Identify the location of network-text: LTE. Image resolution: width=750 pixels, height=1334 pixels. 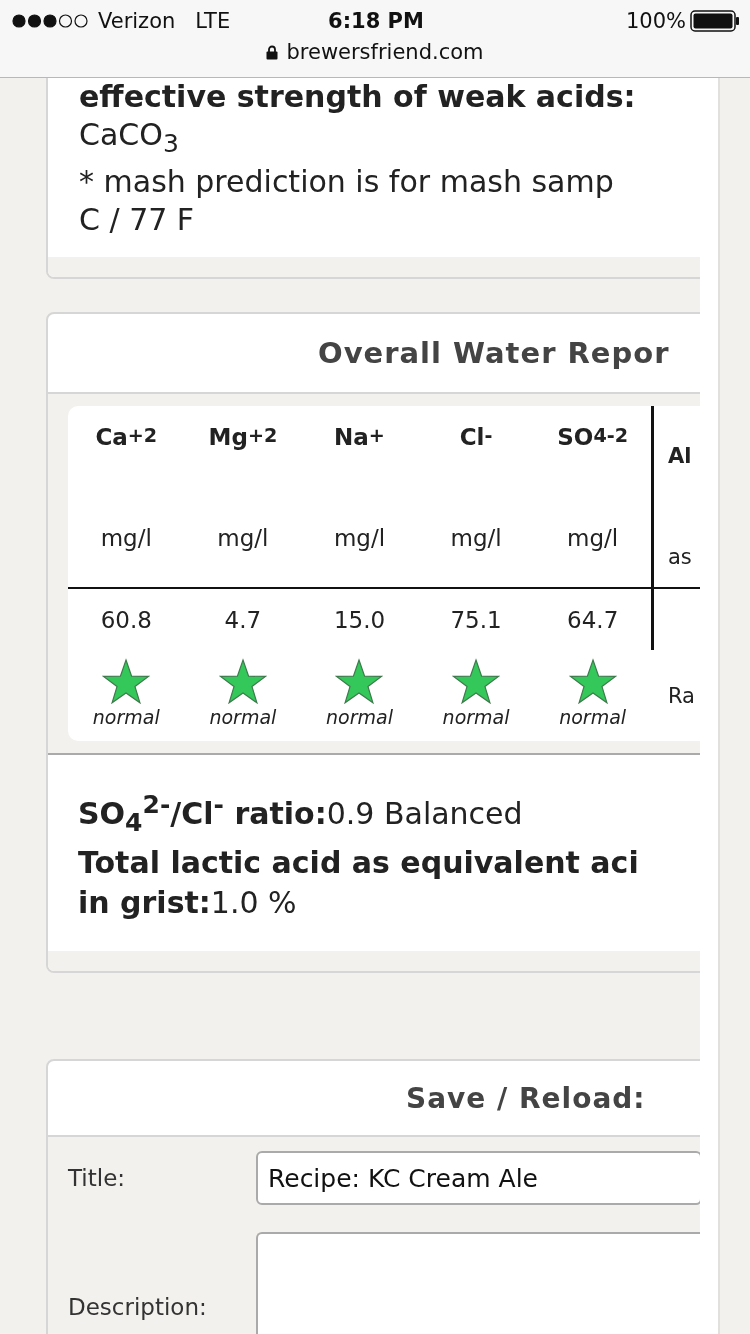
(213, 21).